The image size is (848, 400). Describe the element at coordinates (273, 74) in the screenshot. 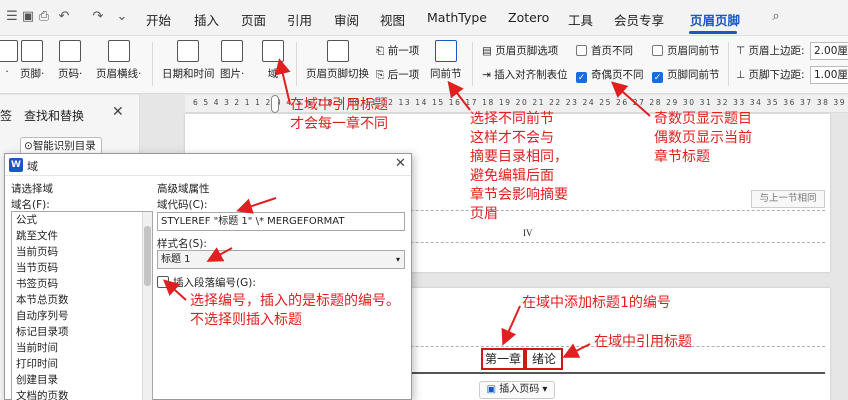

I see `field-label: 域` at that location.